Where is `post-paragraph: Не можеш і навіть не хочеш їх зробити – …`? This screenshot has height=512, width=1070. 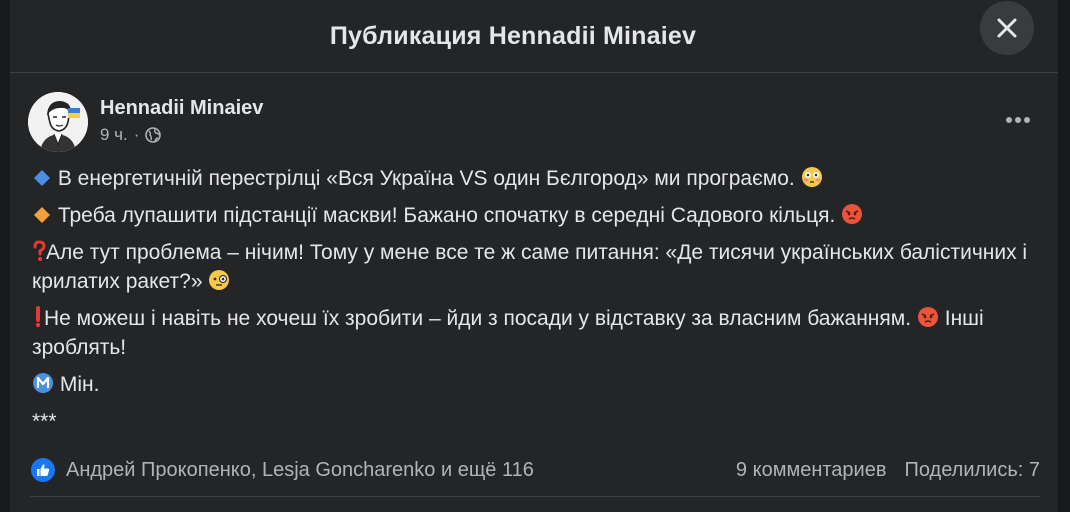
post-paragraph: Не можеш і навіть не хочеш їх зробити – … is located at coordinates (542, 333).